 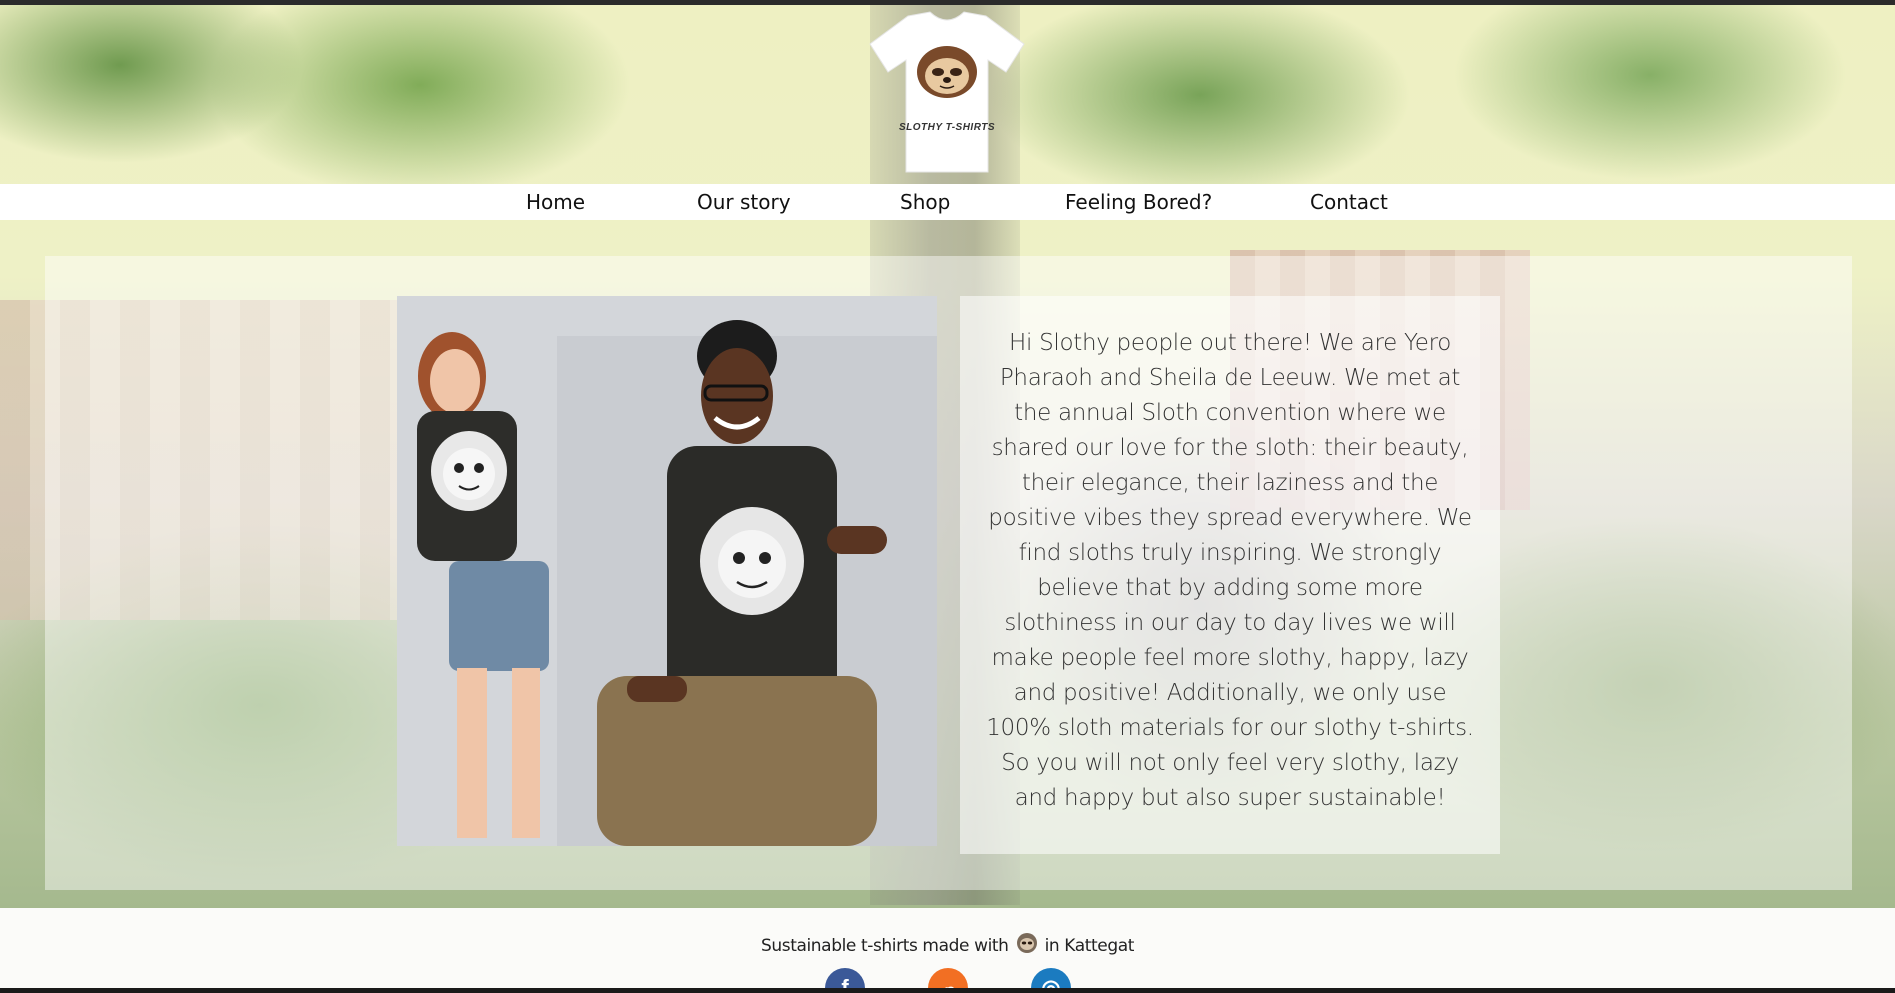 What do you see at coordinates (1138, 202) in the screenshot?
I see `nav-item-feeling-bored: Feeling Bored?` at bounding box center [1138, 202].